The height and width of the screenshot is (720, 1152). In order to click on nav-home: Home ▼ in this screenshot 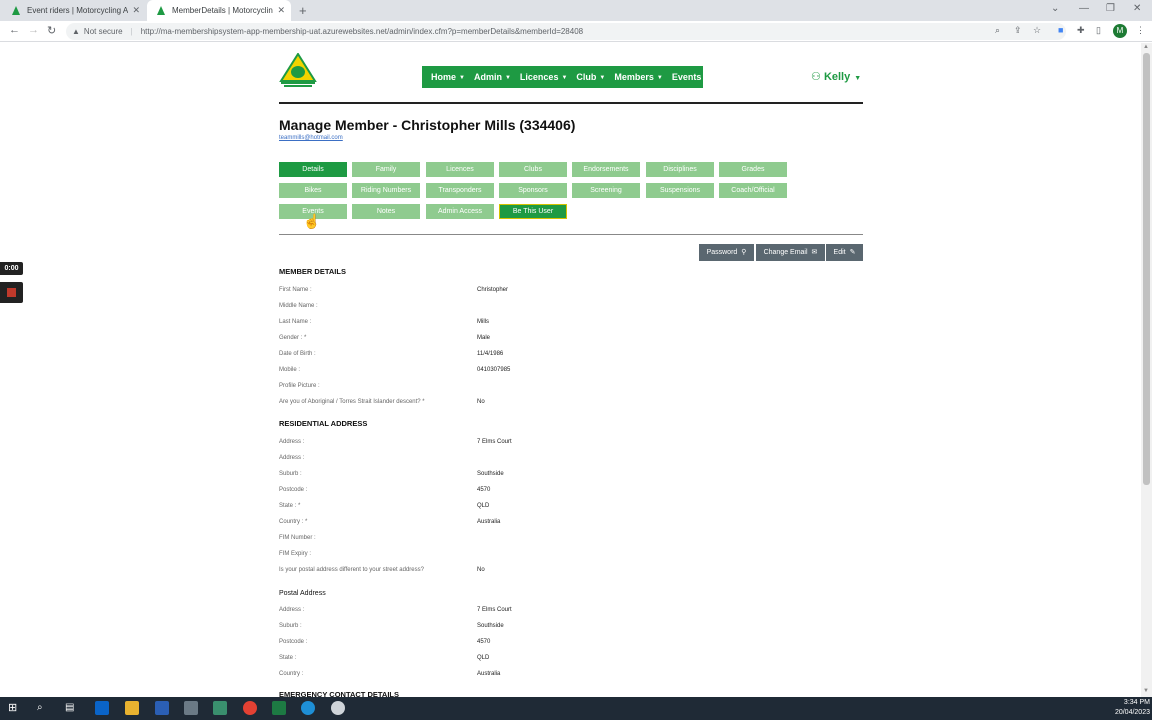, I will do `click(448, 77)`.